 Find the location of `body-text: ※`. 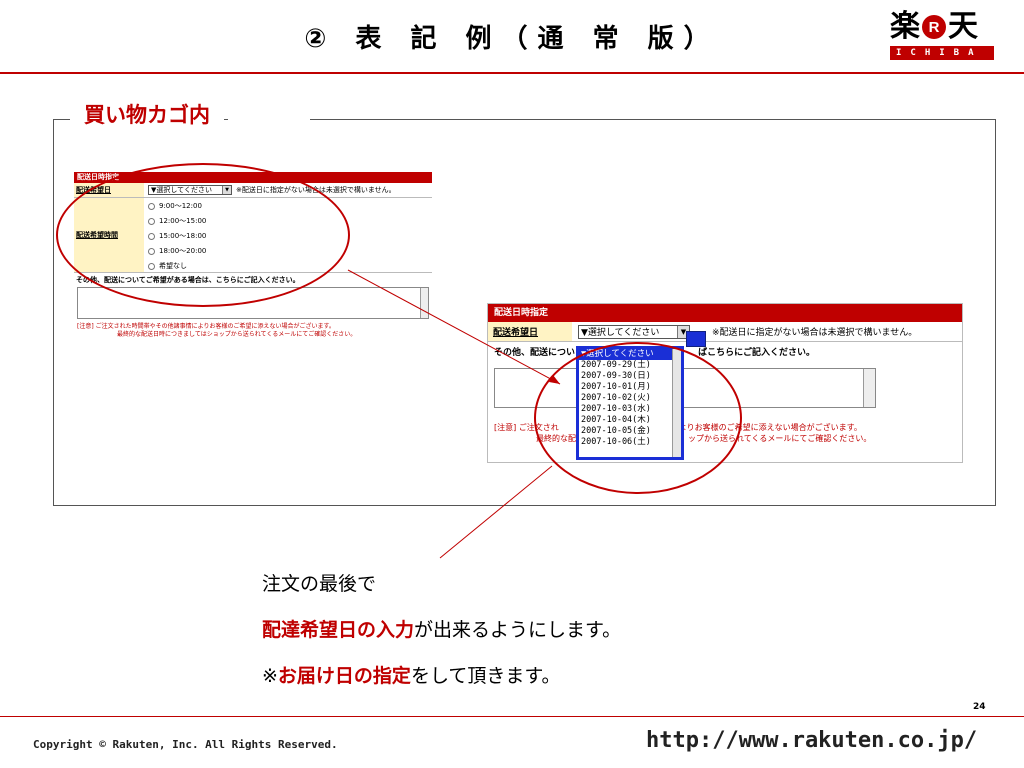

body-text: ※ is located at coordinates (270, 676).